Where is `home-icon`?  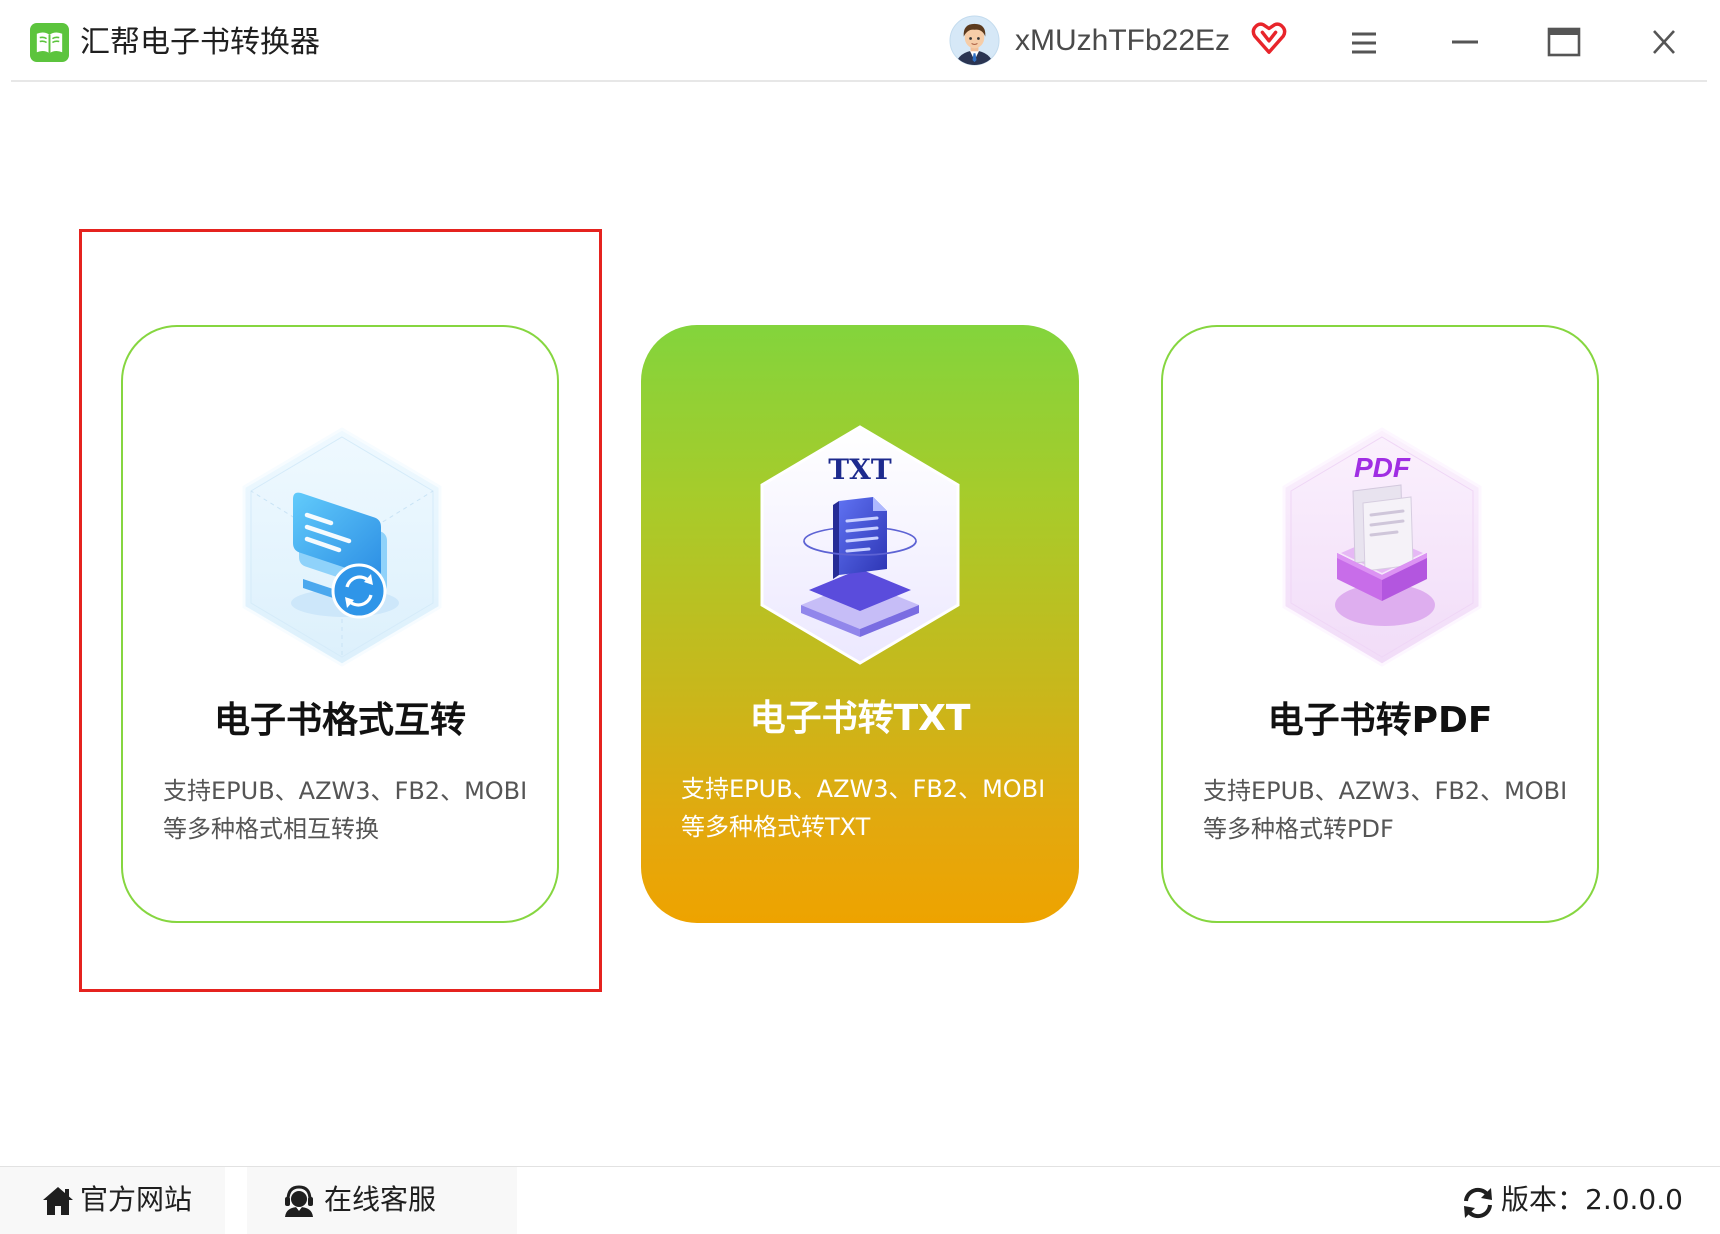
home-icon is located at coordinates (58, 1201).